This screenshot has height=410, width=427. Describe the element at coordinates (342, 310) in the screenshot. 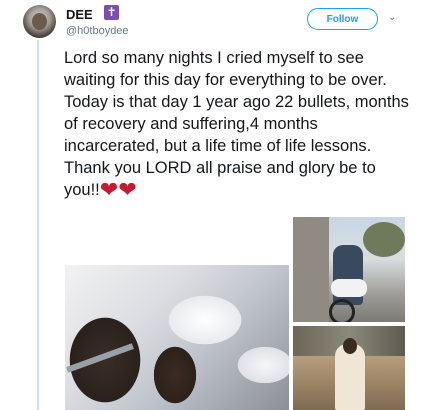

I see `photo-wheel` at that location.